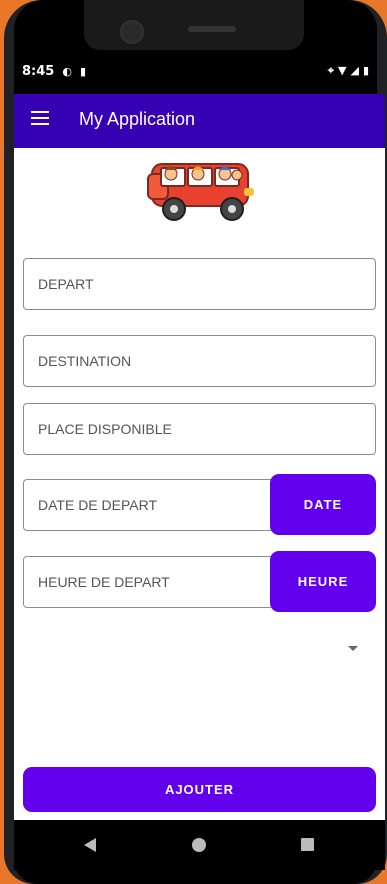 The width and height of the screenshot is (387, 884). I want to click on depart-placeholder: DEPART, so click(66, 284).